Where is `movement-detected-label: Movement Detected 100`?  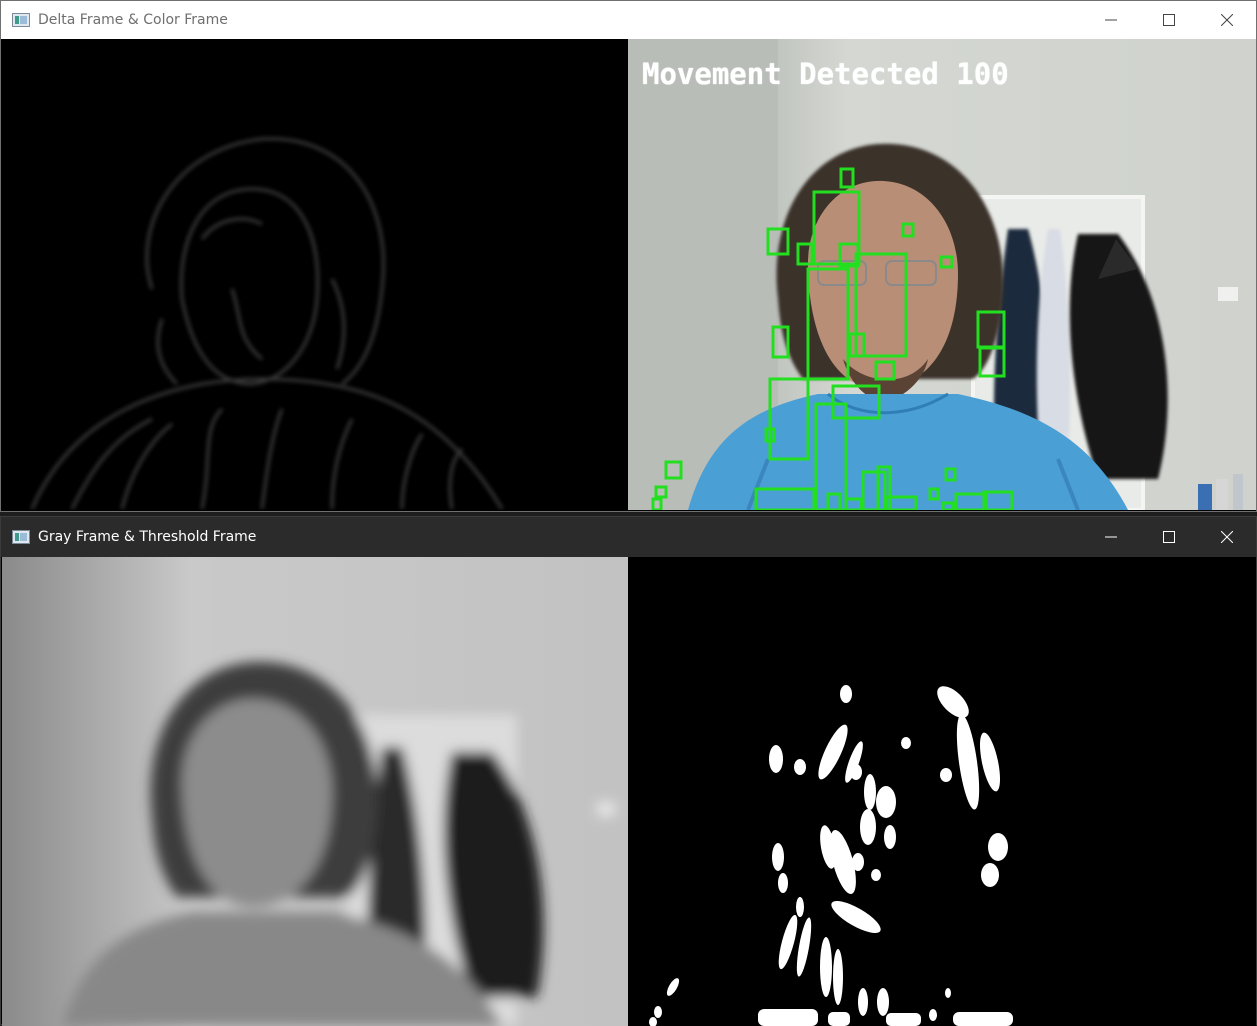
movement-detected-label: Movement Detected 100 is located at coordinates (825, 74).